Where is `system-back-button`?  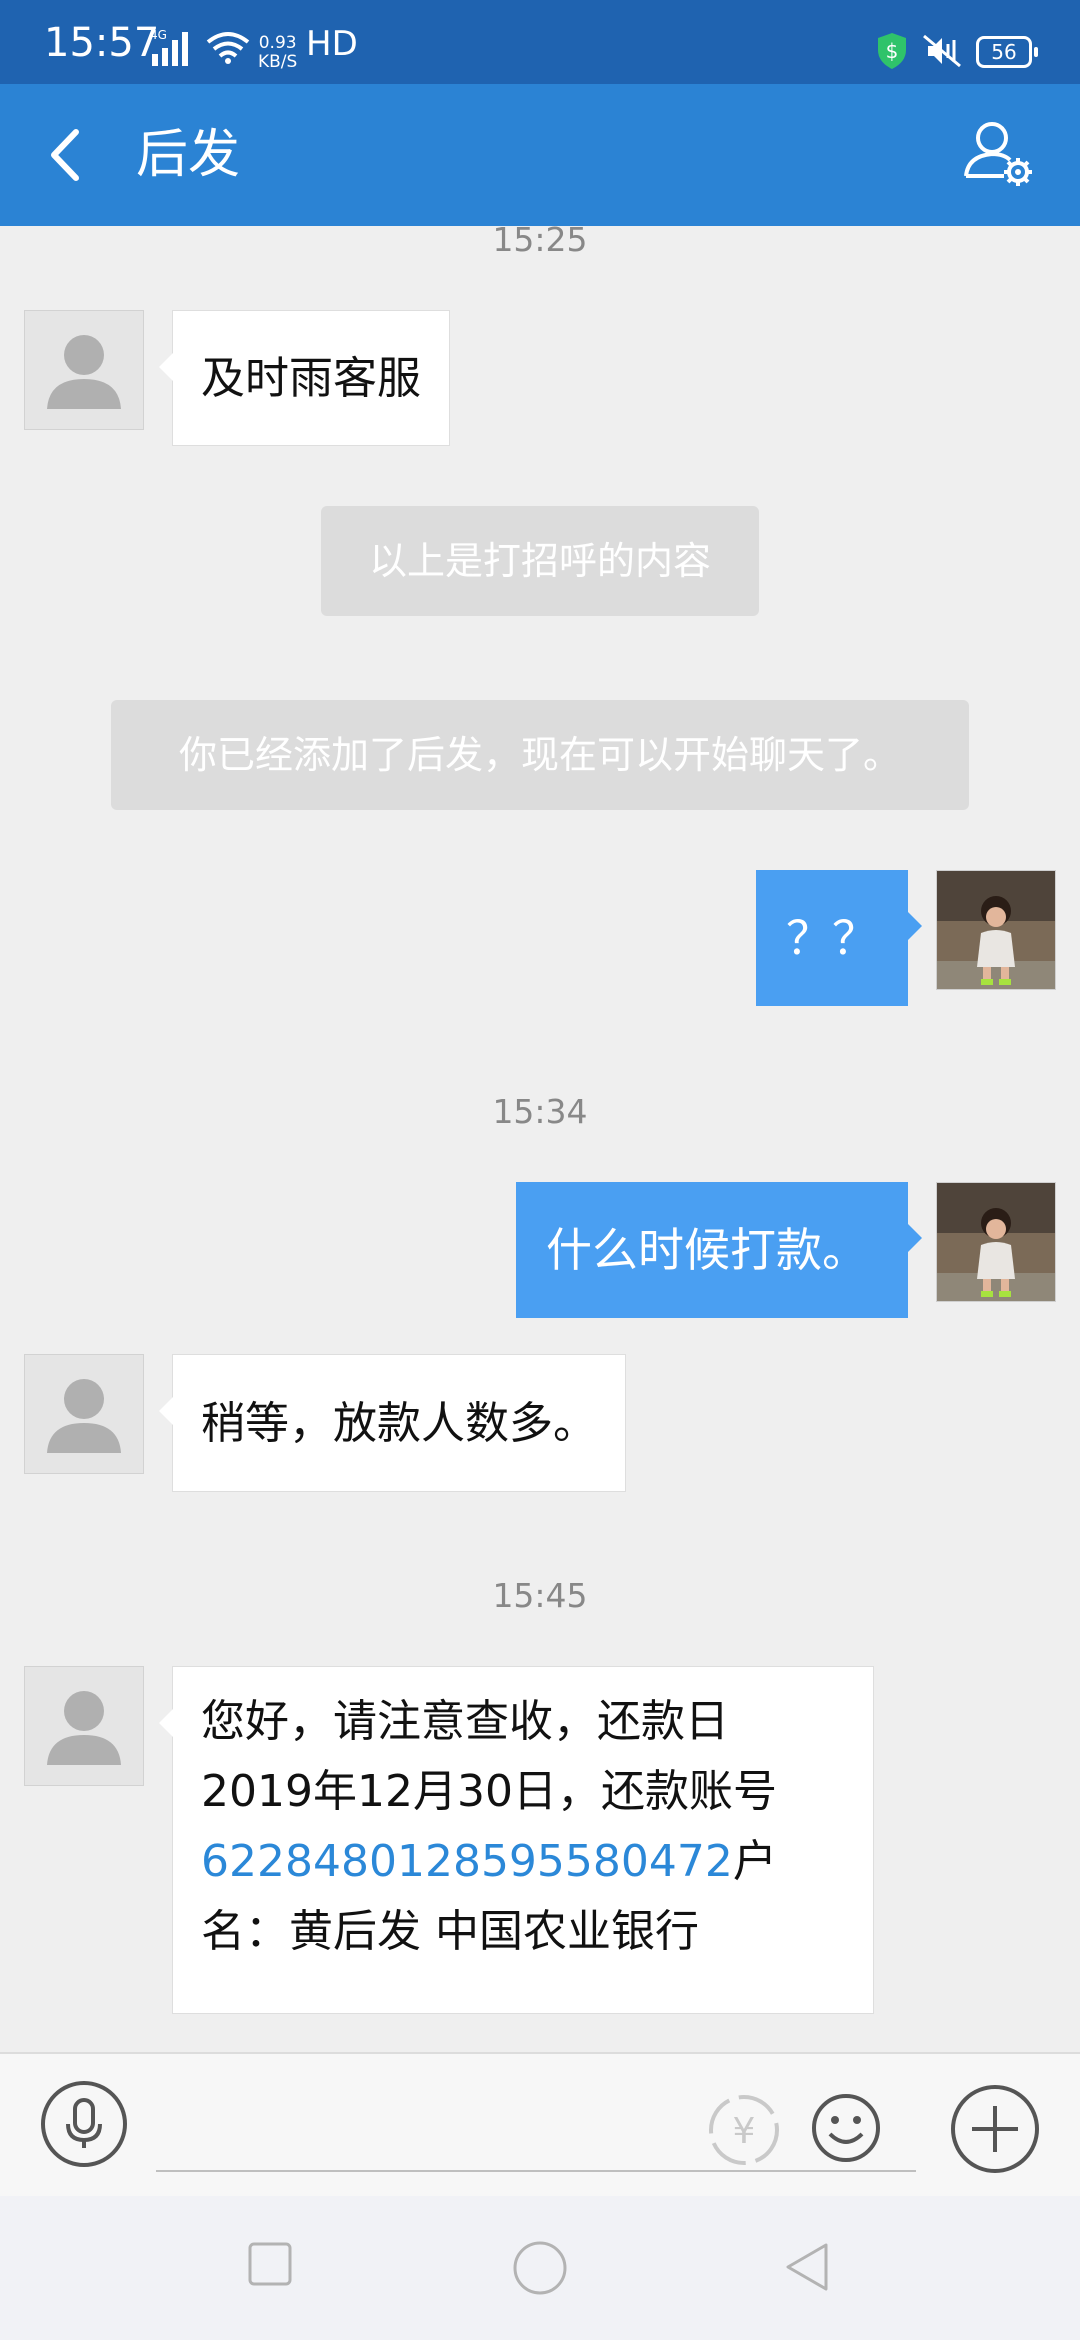 system-back-button is located at coordinates (807, 2267).